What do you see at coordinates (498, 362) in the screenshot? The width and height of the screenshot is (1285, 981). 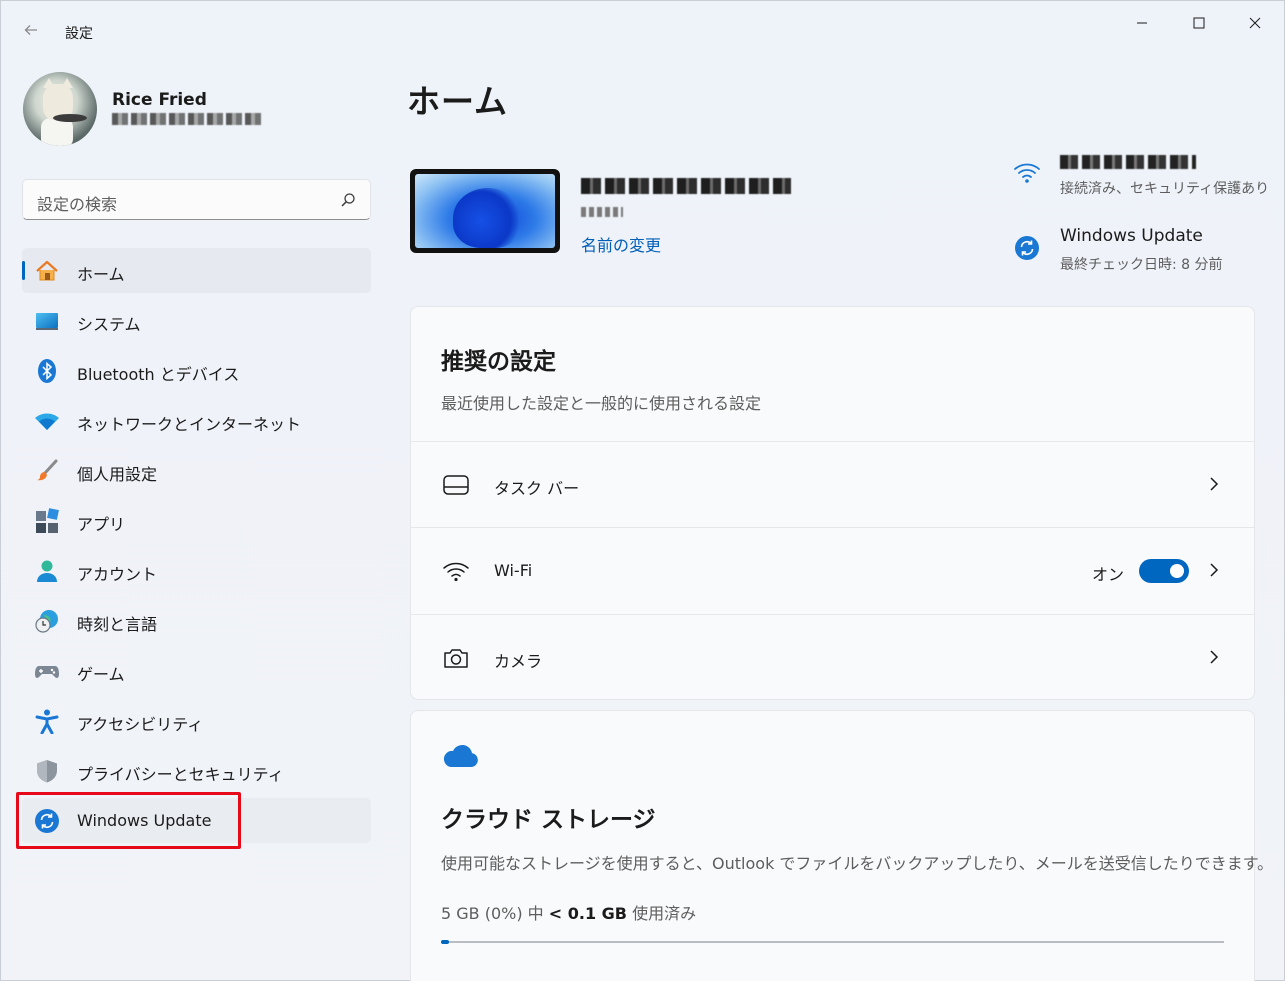 I see `card-title: 推奨の設定` at bounding box center [498, 362].